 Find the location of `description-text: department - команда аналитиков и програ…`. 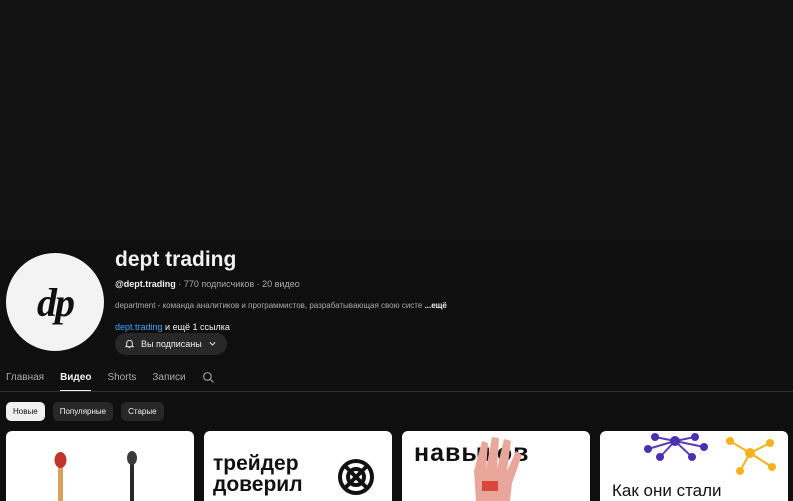

description-text: department - команда аналитиков и програ… is located at coordinates (269, 305).